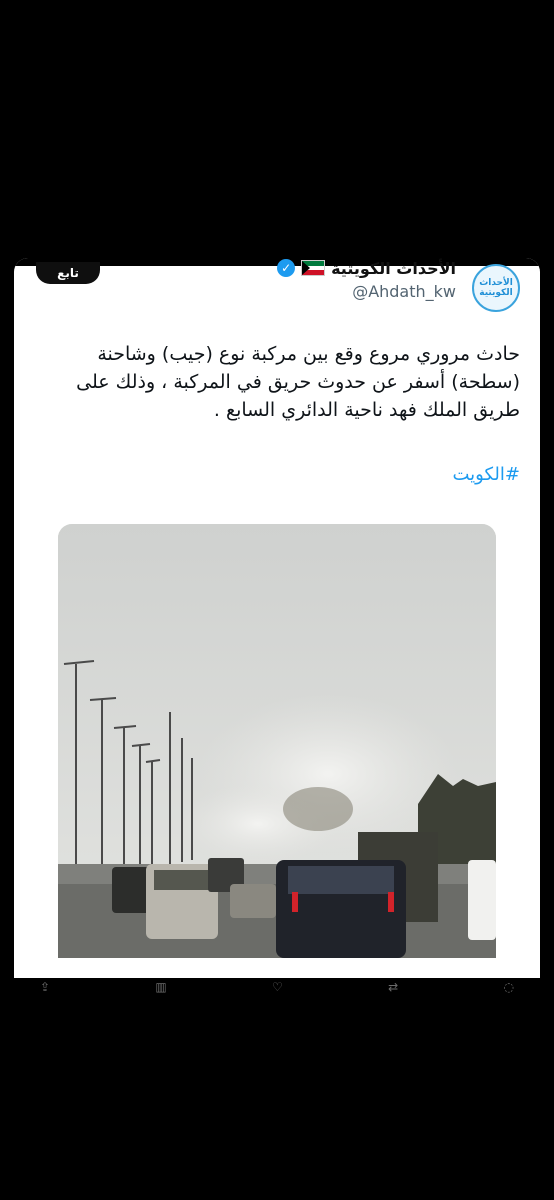 The height and width of the screenshot is (1200, 554). I want to click on follow-button: تابع, so click(68, 273).